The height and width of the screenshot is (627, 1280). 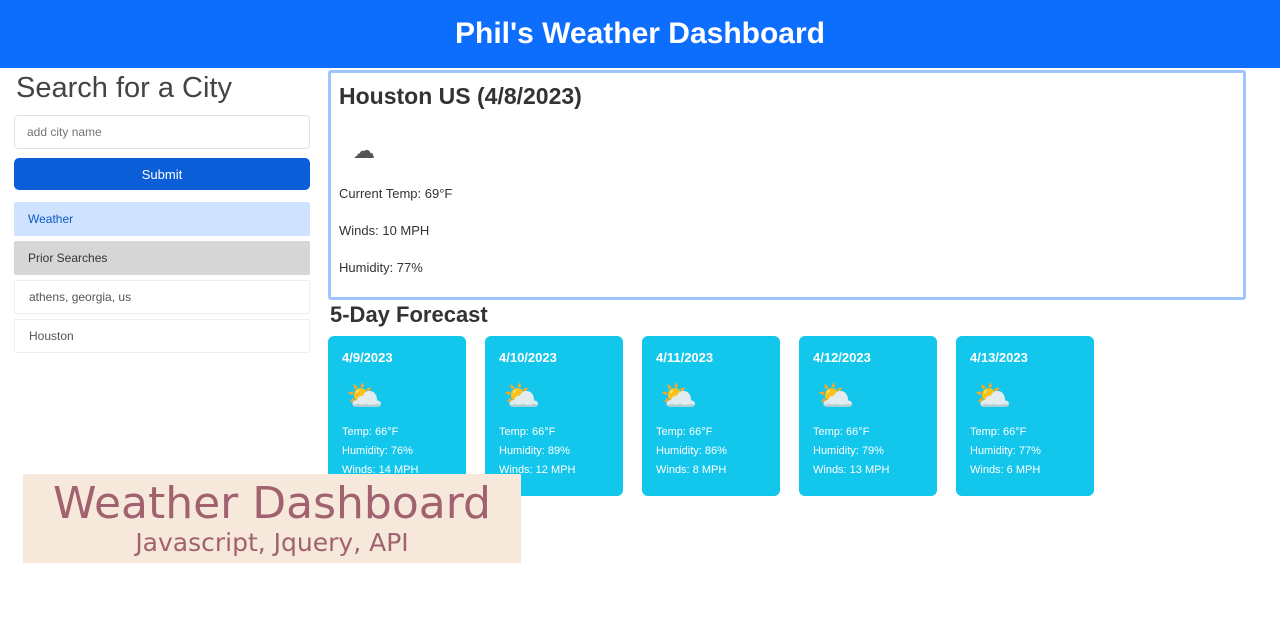 I want to click on app-header: Phil's Weather Dashboard, so click(x=640, y=34).